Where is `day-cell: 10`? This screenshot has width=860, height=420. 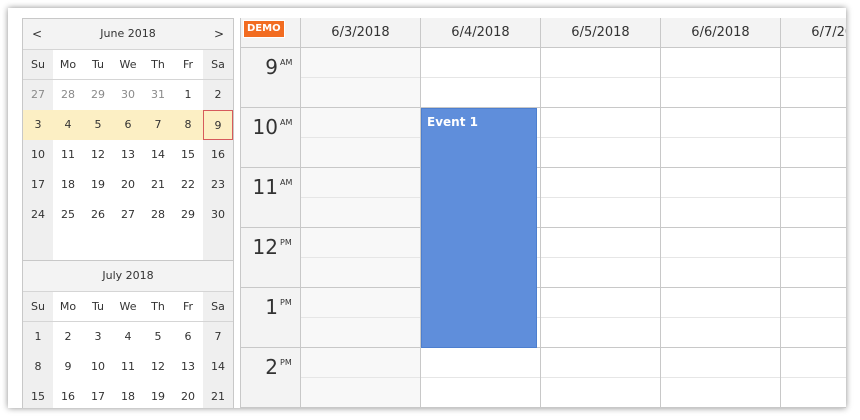
day-cell: 10 is located at coordinates (38, 155).